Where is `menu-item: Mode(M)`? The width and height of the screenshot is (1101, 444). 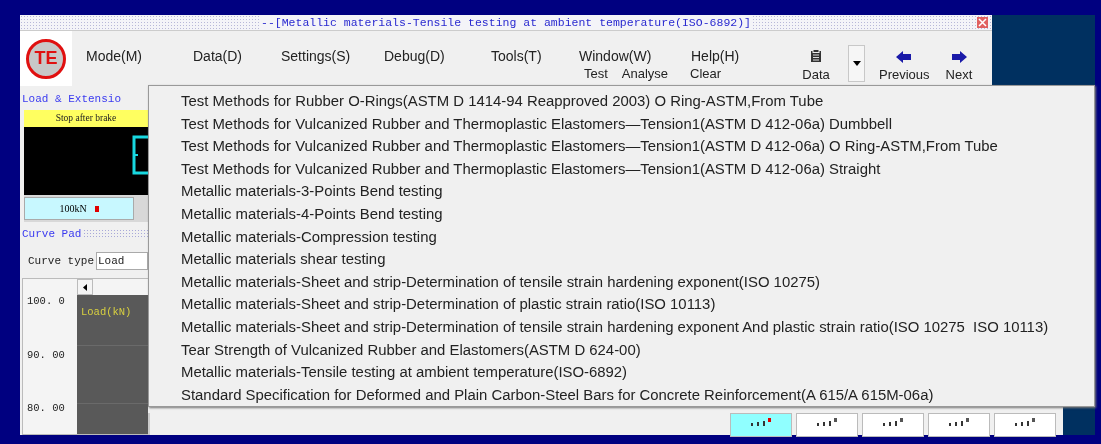
menu-item: Mode(M) is located at coordinates (139, 56).